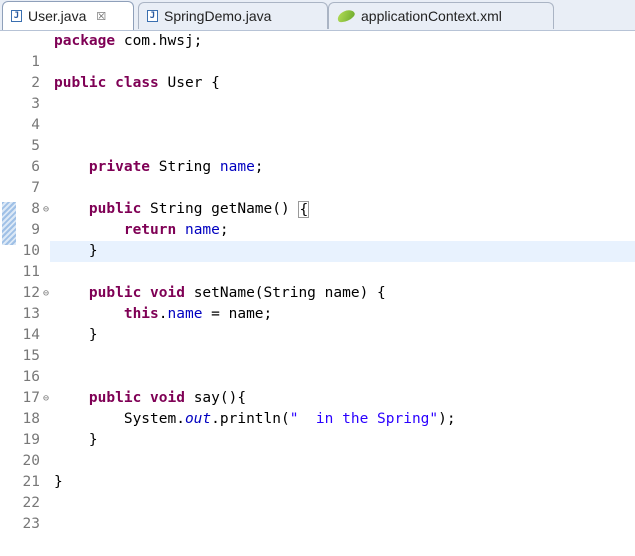  What do you see at coordinates (304, 209) in the screenshot?
I see `matching-bracket-highlight: {` at bounding box center [304, 209].